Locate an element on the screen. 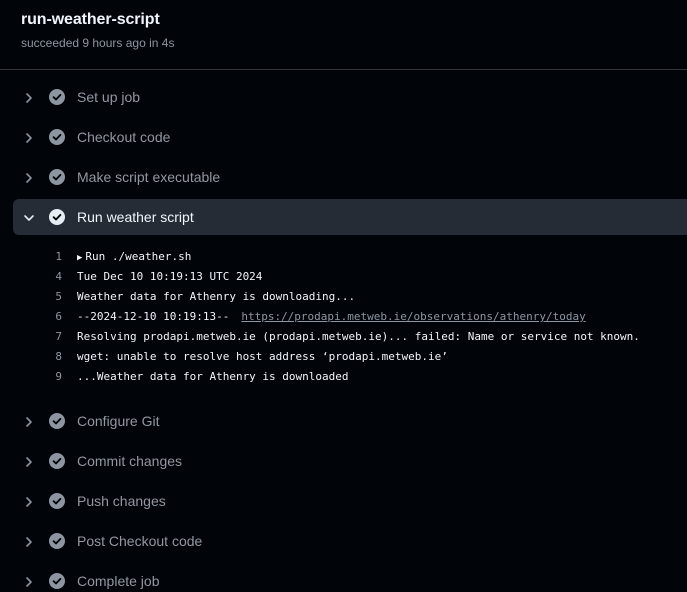 This screenshot has height=592, width=687. job-title: run-weather-script is located at coordinates (90, 19).